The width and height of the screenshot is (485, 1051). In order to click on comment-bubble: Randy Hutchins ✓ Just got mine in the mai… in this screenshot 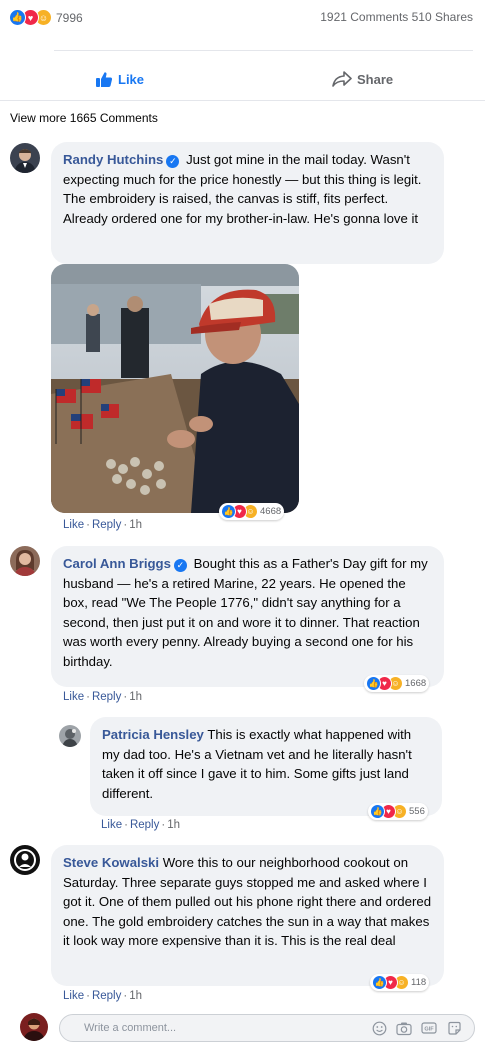, I will do `click(247, 203)`.